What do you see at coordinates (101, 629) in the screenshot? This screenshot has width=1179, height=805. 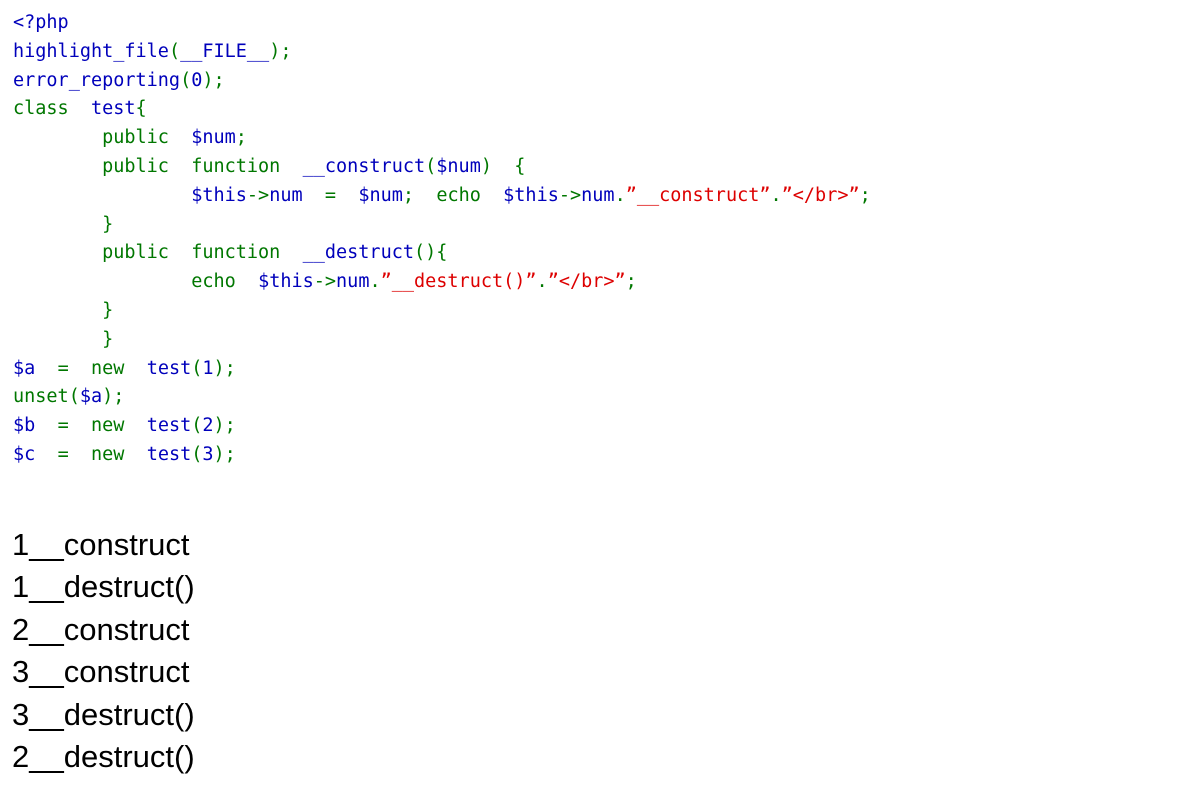 I see `output-line: 2__construct` at bounding box center [101, 629].